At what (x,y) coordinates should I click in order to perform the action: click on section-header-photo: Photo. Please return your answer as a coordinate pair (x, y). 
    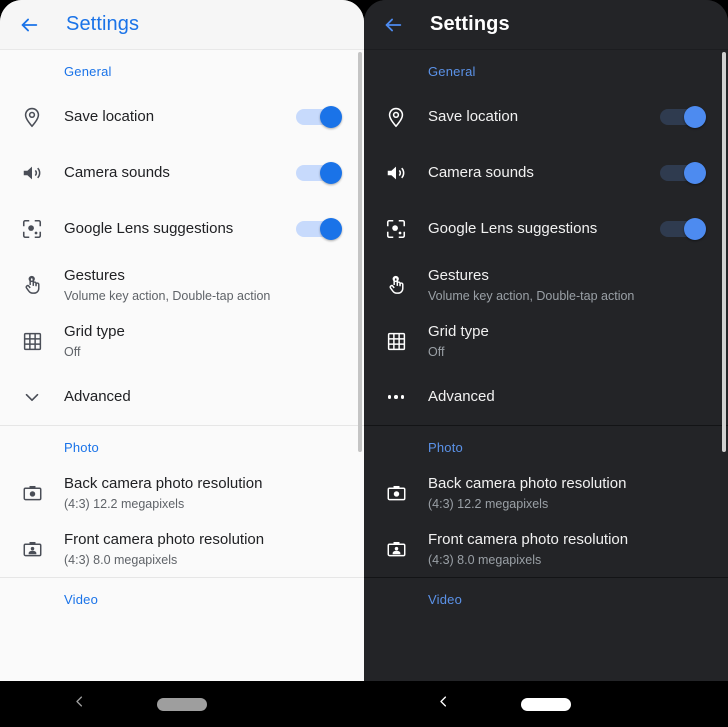
    Looking at the image, I should click on (445, 447).